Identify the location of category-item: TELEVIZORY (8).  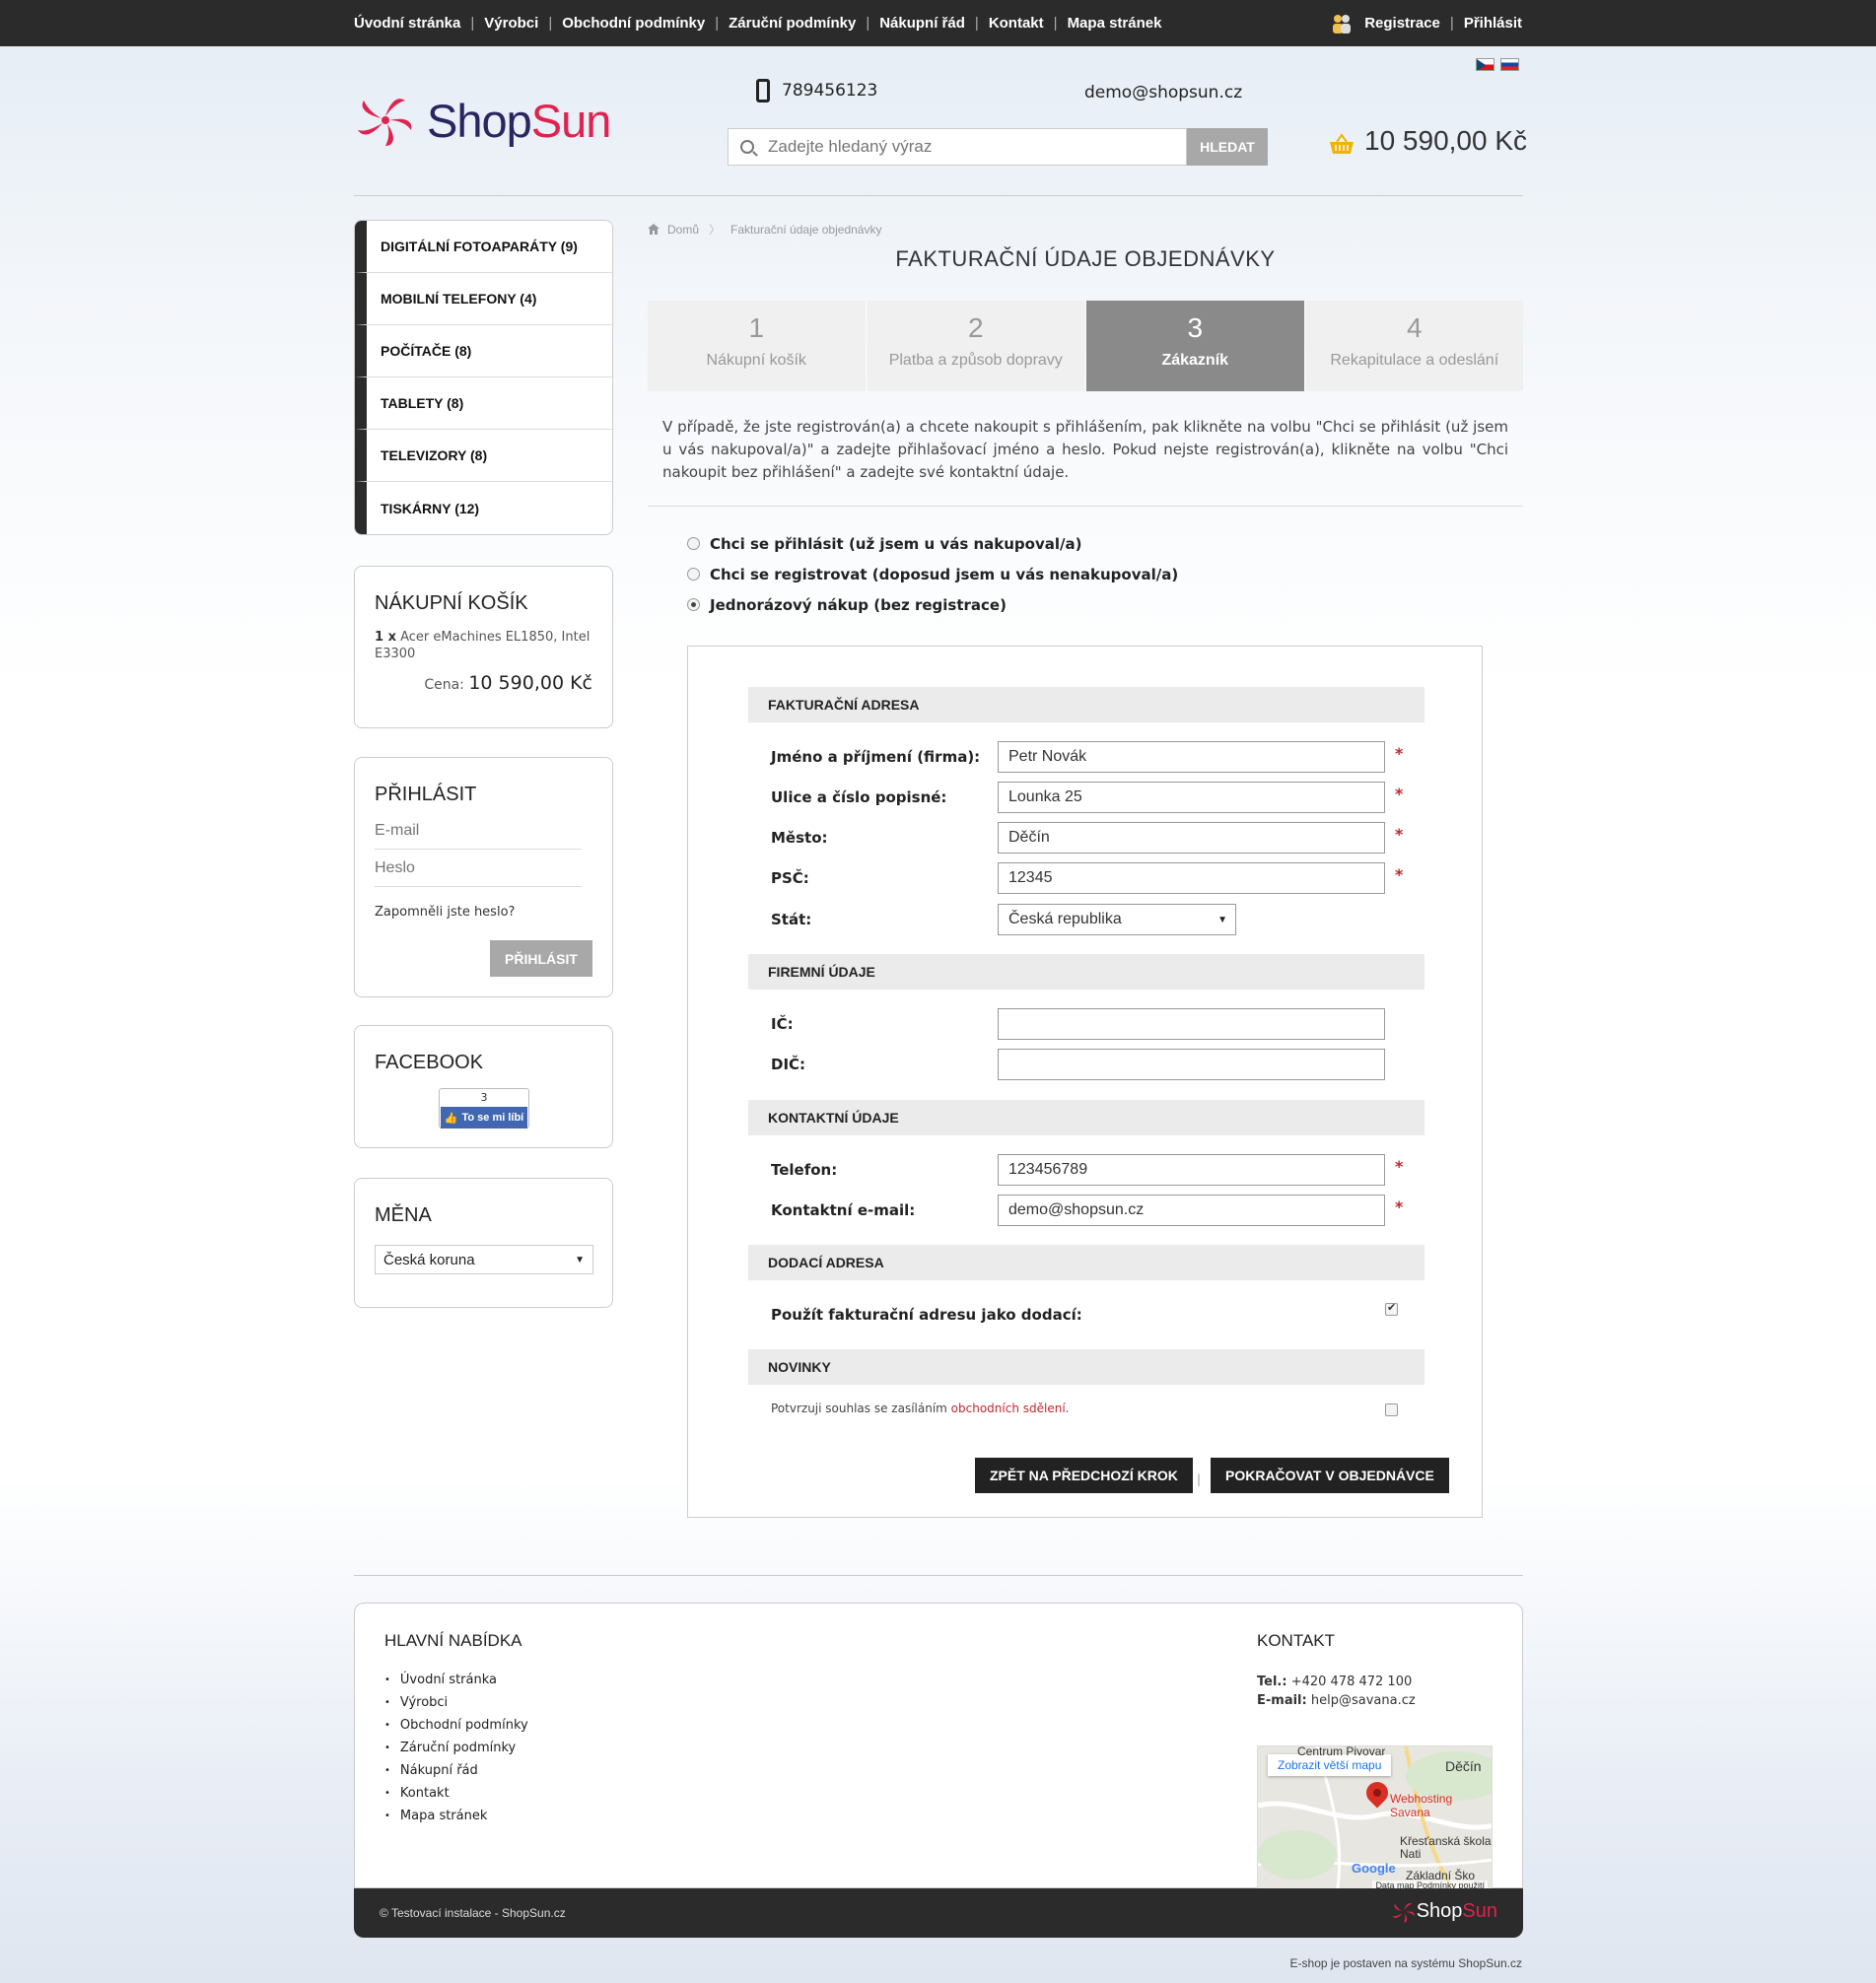
(483, 456).